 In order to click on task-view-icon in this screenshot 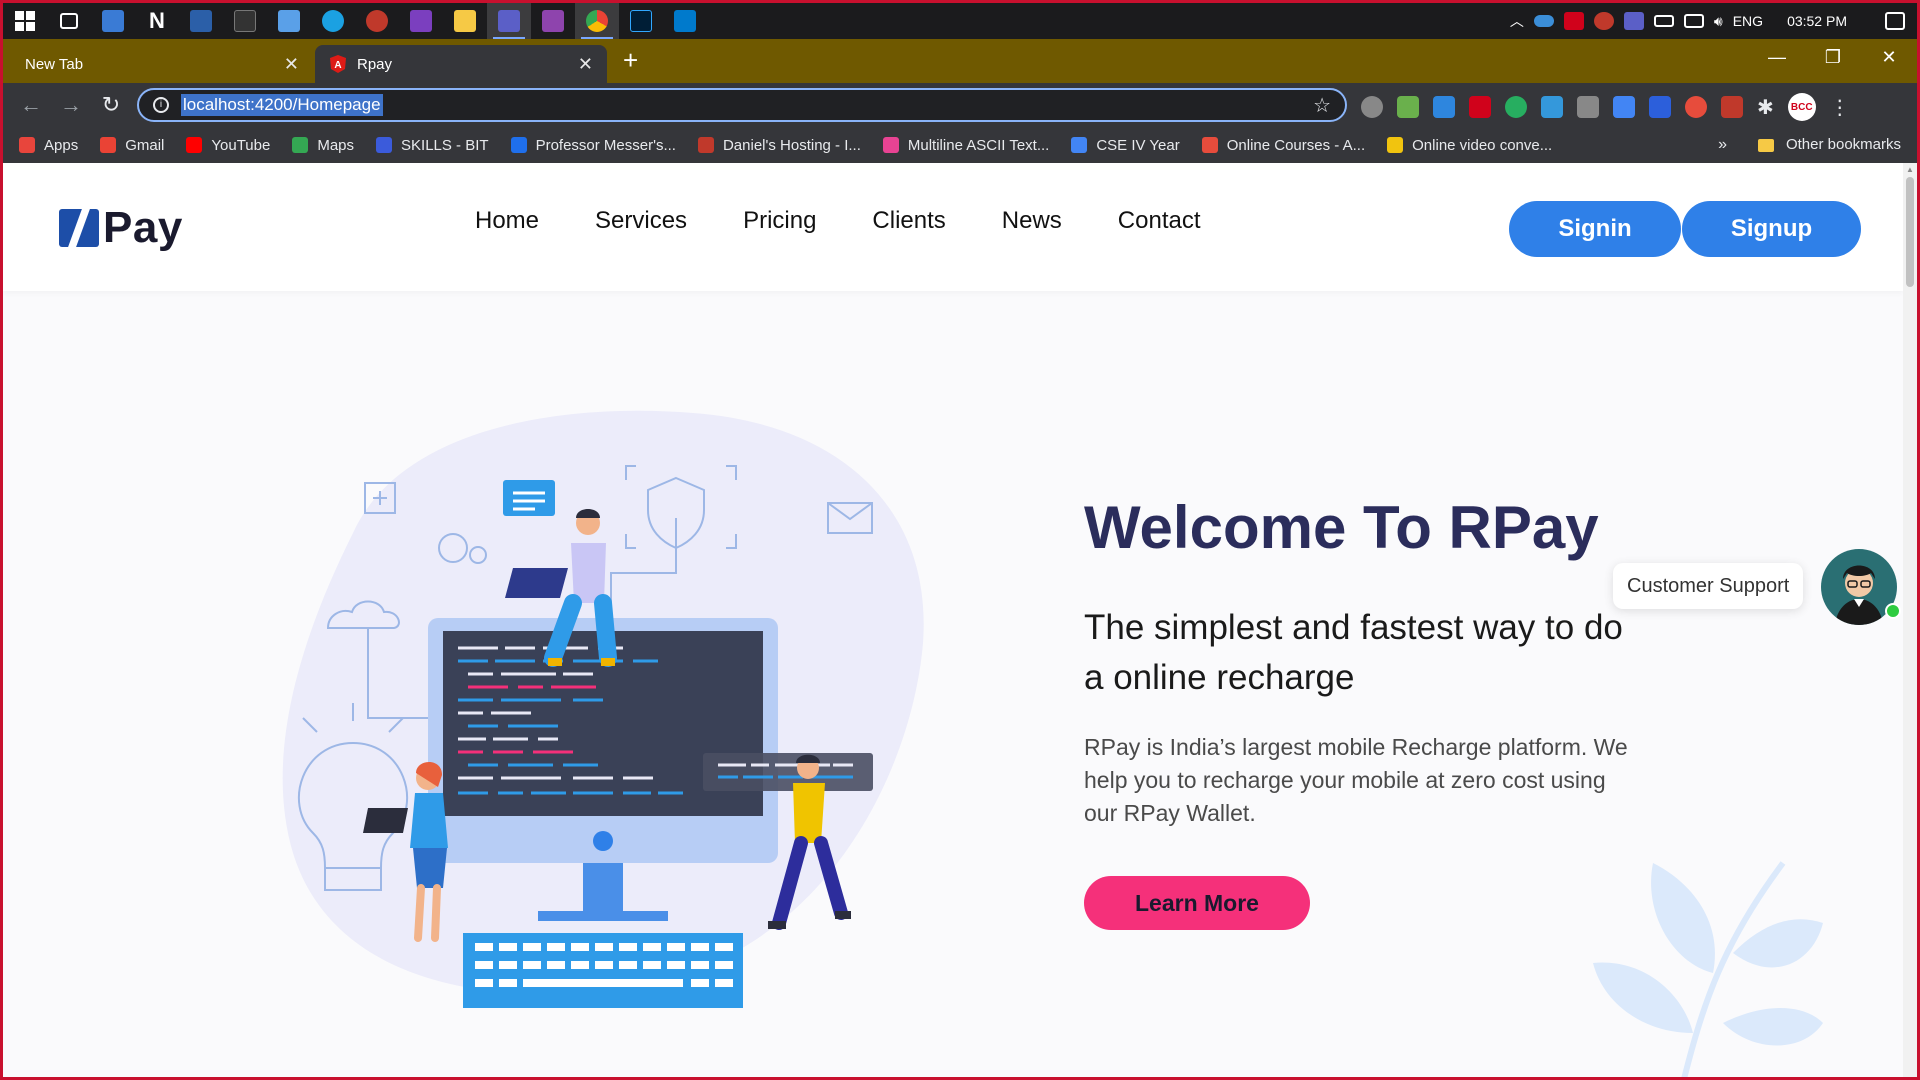, I will do `click(69, 21)`.